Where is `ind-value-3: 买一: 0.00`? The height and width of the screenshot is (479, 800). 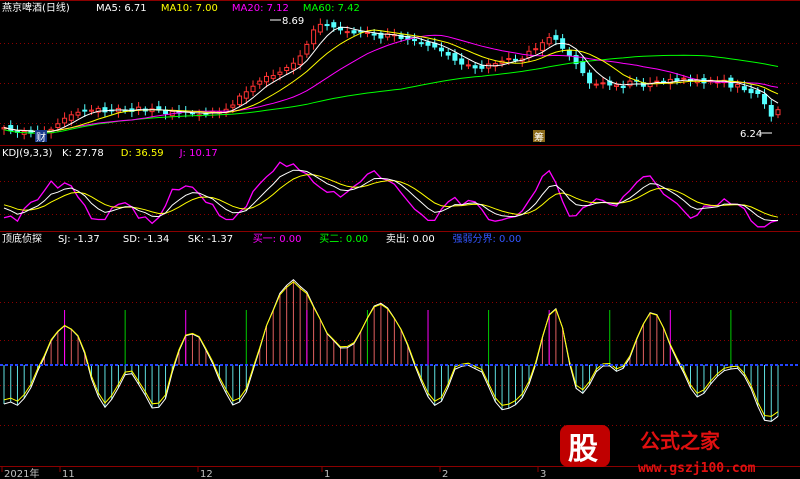 ind-value-3: 买一: 0.00 is located at coordinates (277, 239).